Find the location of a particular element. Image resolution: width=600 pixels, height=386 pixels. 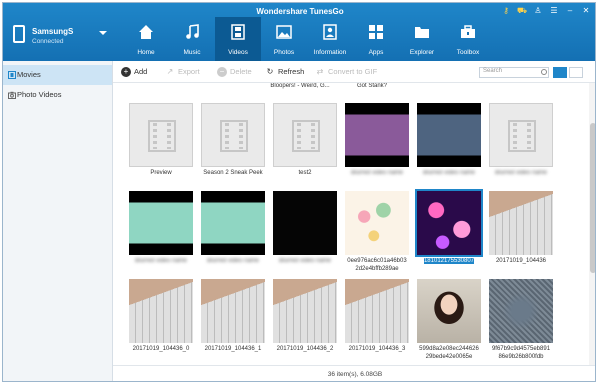

video-caption-line: 599d8a2e08ec244626 is located at coordinates (449, 349).